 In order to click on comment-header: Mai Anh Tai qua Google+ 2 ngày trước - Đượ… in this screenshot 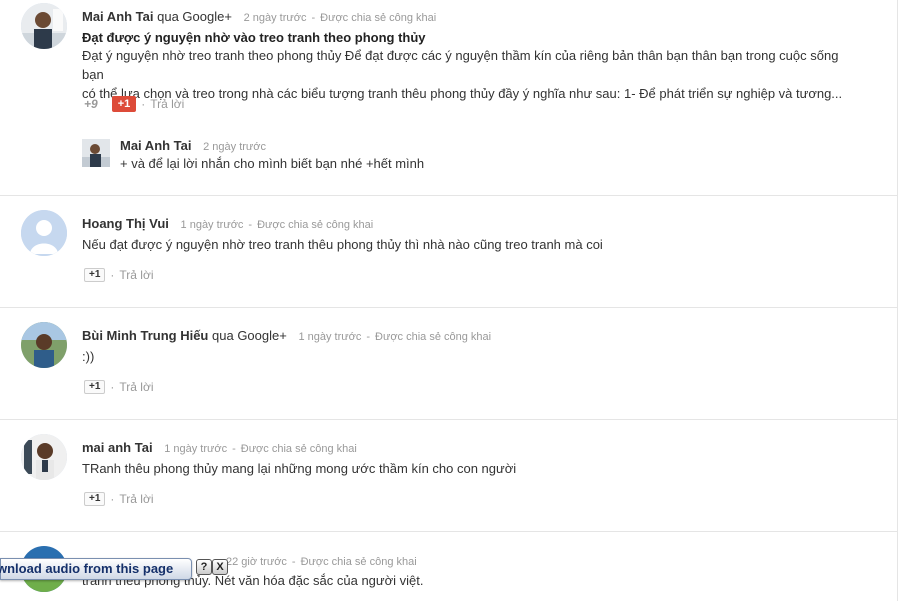, I will do `click(259, 16)`.